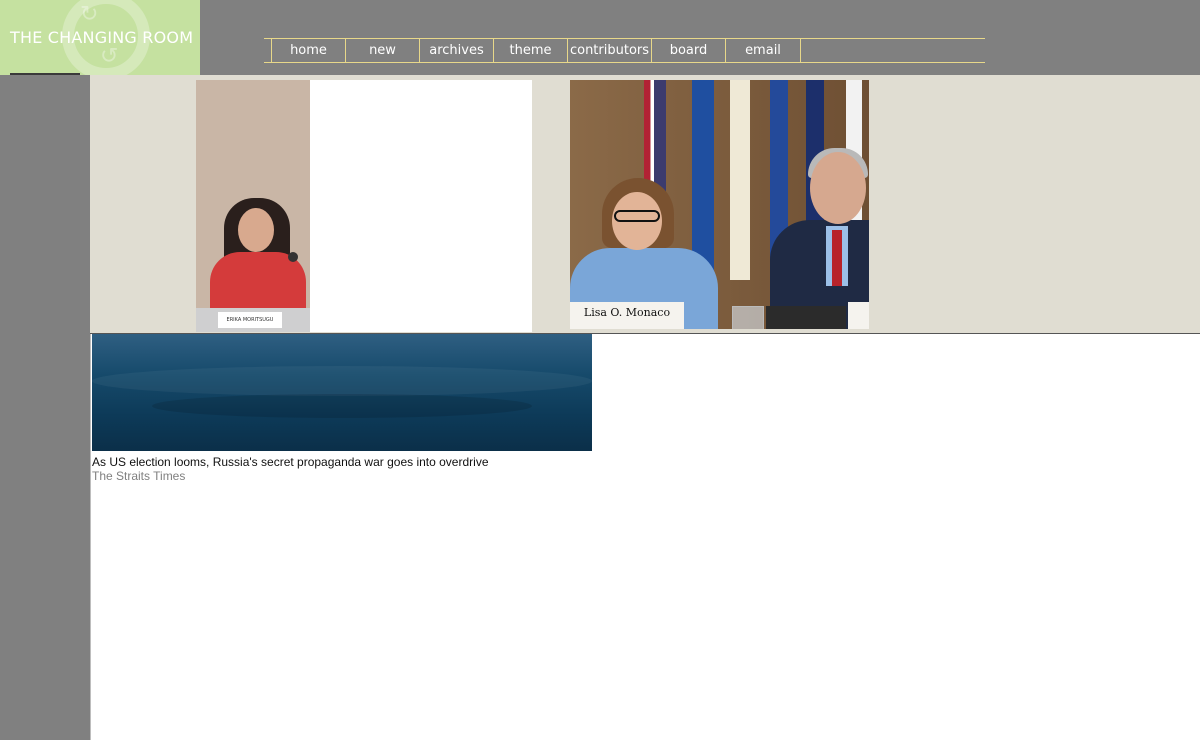  I want to click on microphone-icon, so click(293, 257).